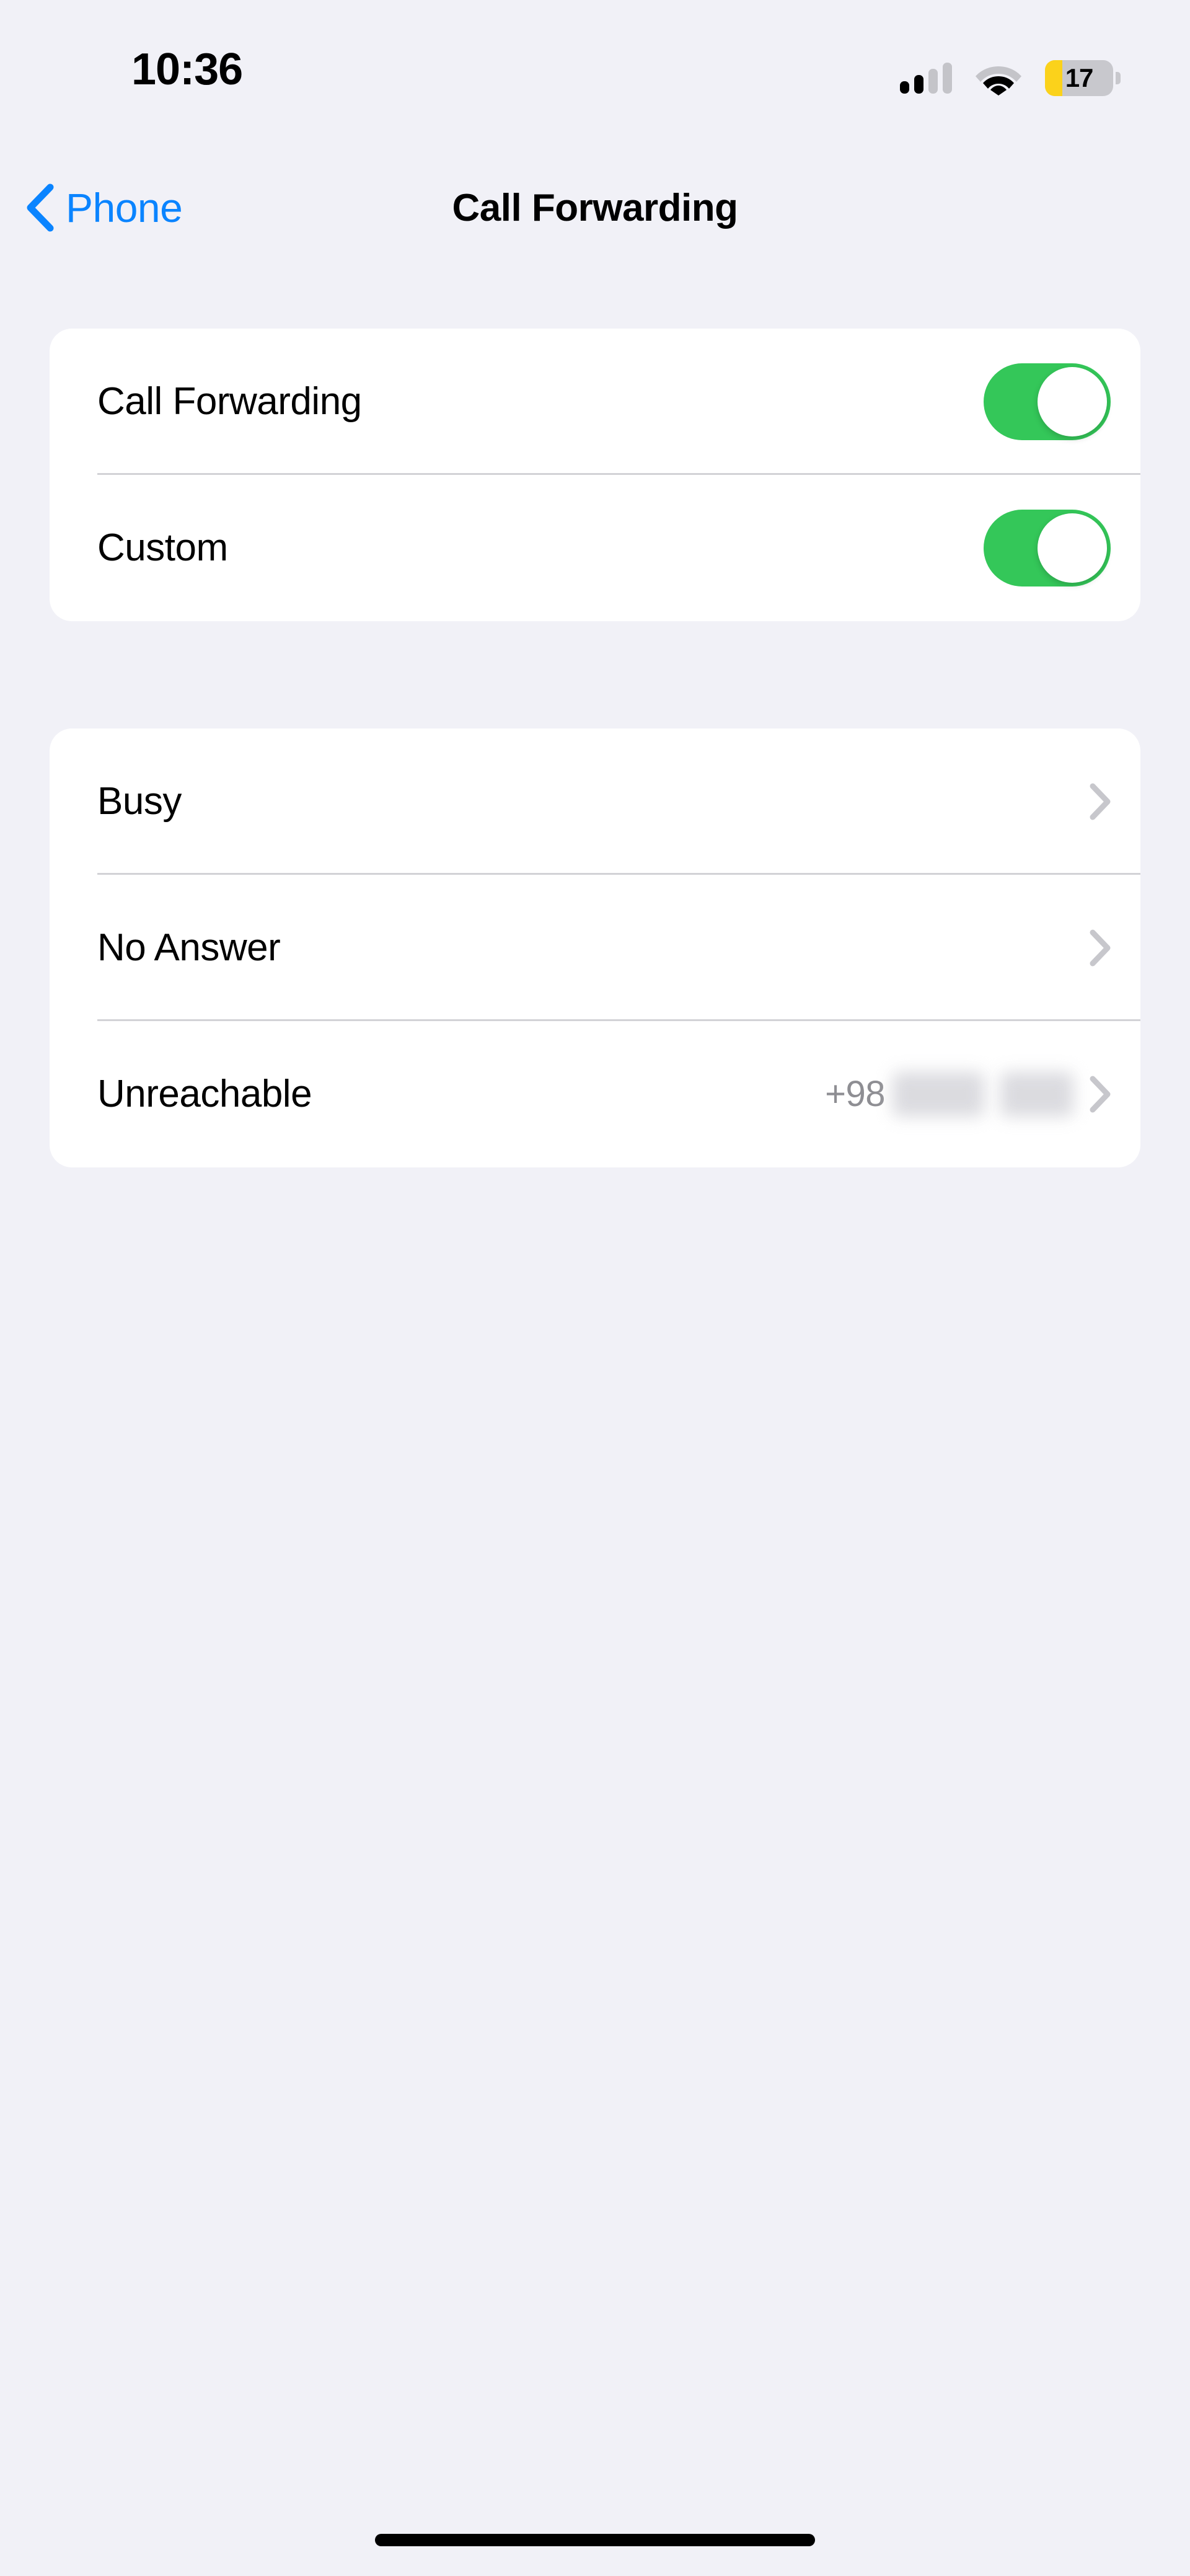 The width and height of the screenshot is (1190, 2576). Describe the element at coordinates (229, 402) in the screenshot. I see `row-label-call-forwarding: Call Forwarding` at that location.